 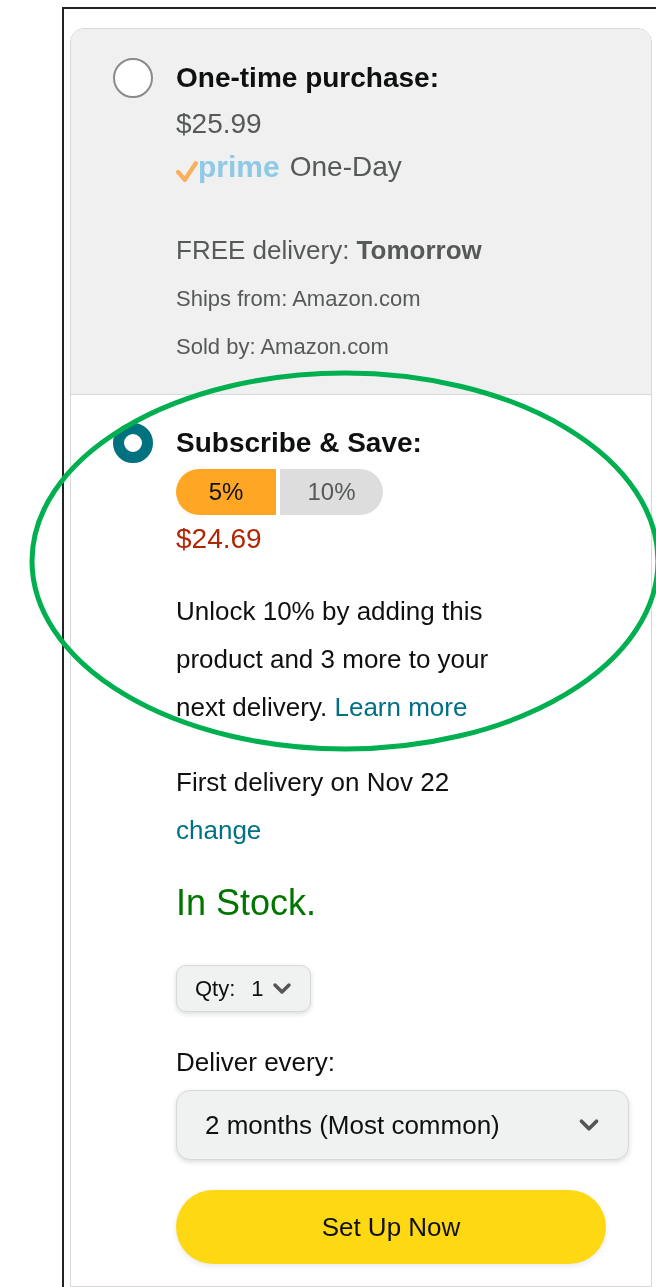 What do you see at coordinates (313, 782) in the screenshot?
I see `first-delivery-date: First delivery on Nov 22` at bounding box center [313, 782].